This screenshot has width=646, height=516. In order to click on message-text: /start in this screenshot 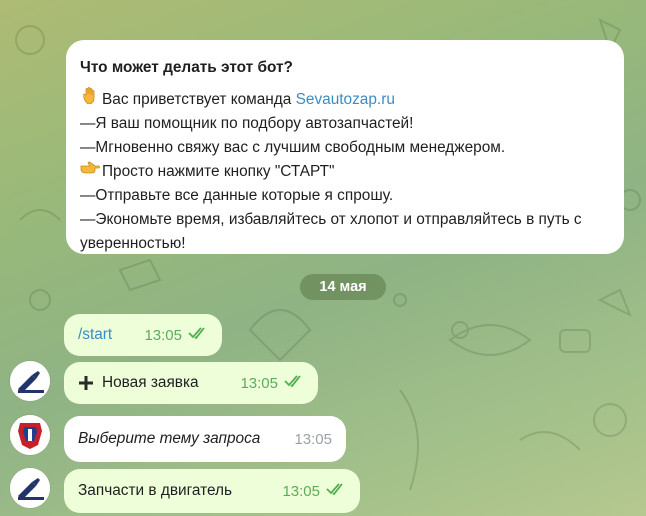, I will do `click(95, 335)`.